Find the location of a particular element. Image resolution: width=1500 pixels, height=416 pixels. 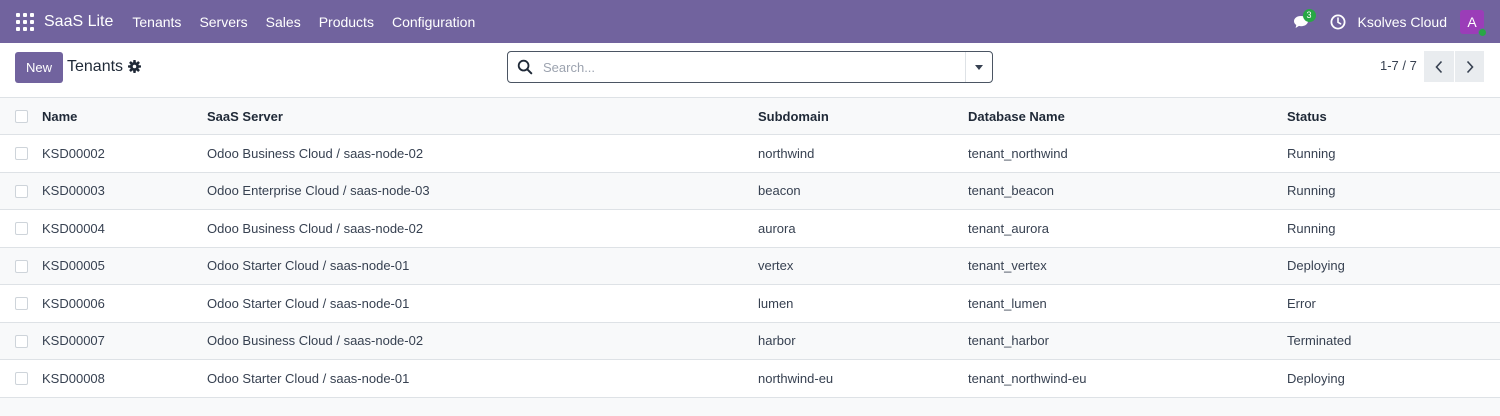

menu-item-servers: Servers is located at coordinates (223, 22).